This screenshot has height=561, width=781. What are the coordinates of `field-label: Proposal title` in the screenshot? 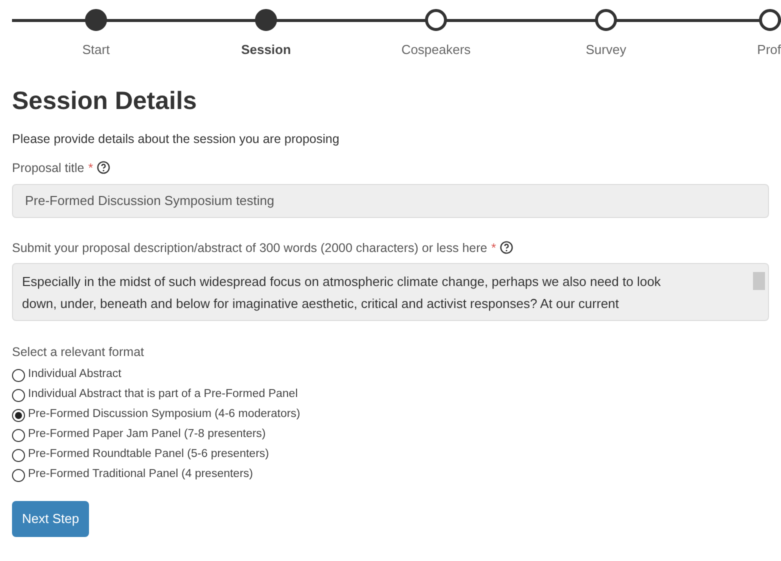 It's located at (48, 167).